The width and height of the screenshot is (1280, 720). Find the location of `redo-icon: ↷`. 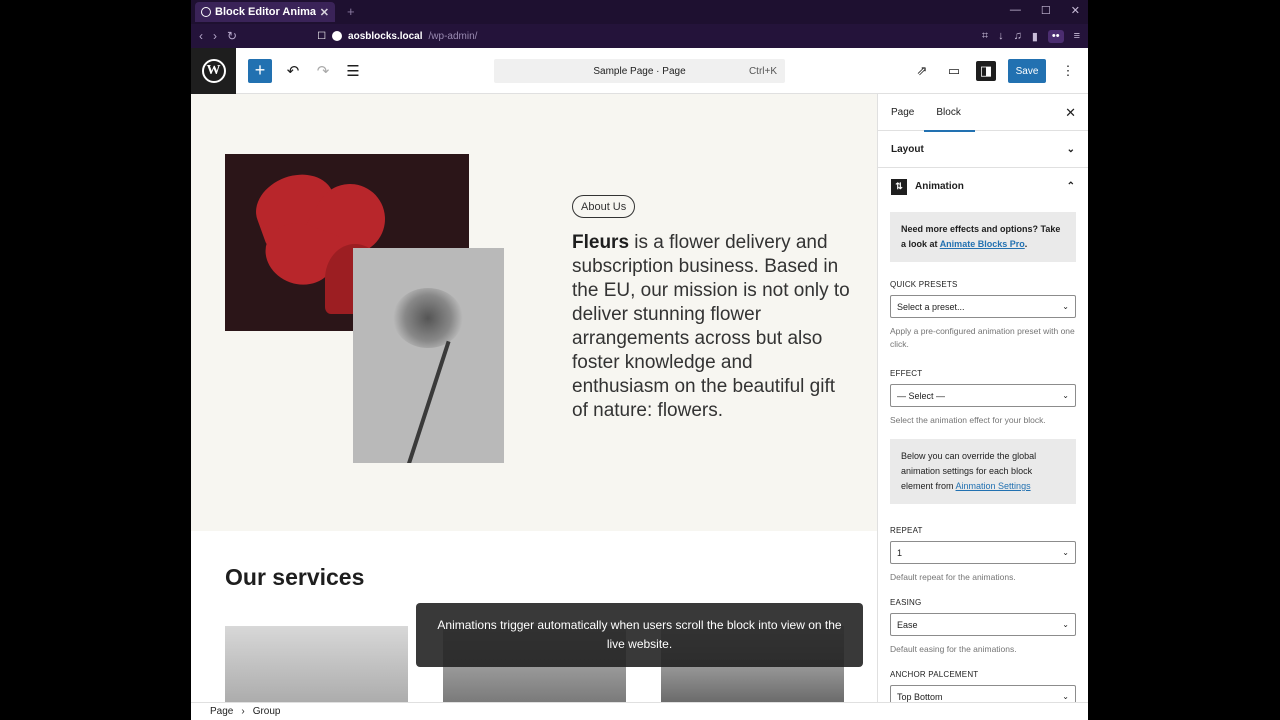

redo-icon: ↷ is located at coordinates (323, 71).